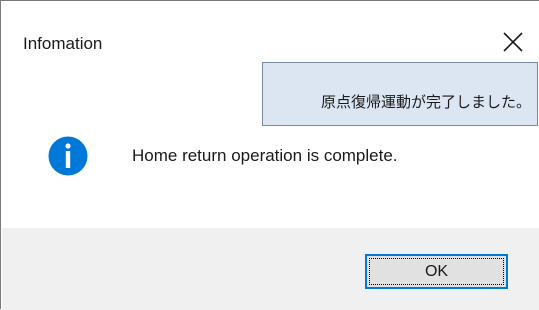  I want to click on info-icon, so click(68, 156).